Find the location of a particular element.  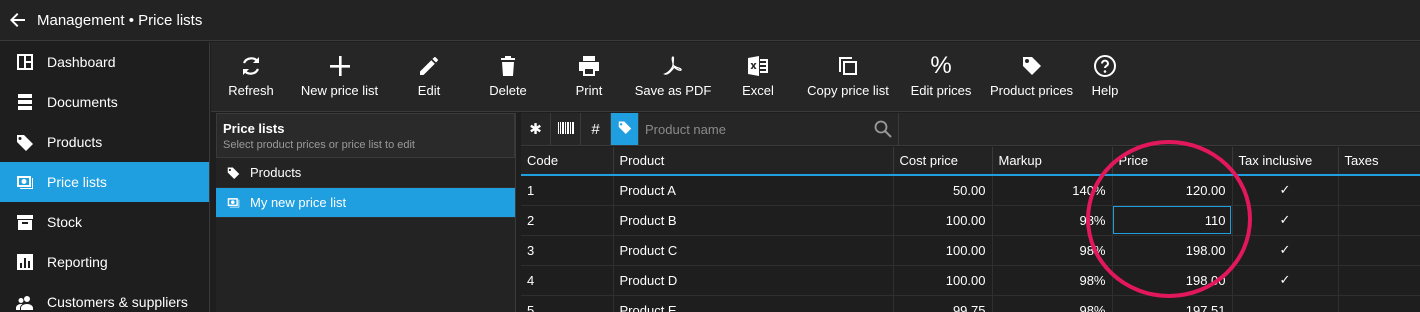

barcode-filter-button is located at coordinates (566, 129).